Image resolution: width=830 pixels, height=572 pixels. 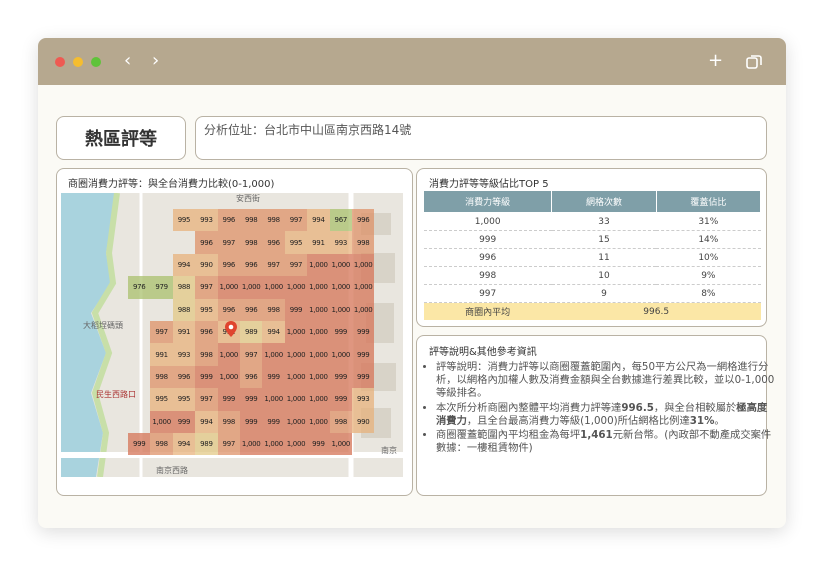 I want to click on forward-chevron-icon: ›, so click(x=155, y=61).